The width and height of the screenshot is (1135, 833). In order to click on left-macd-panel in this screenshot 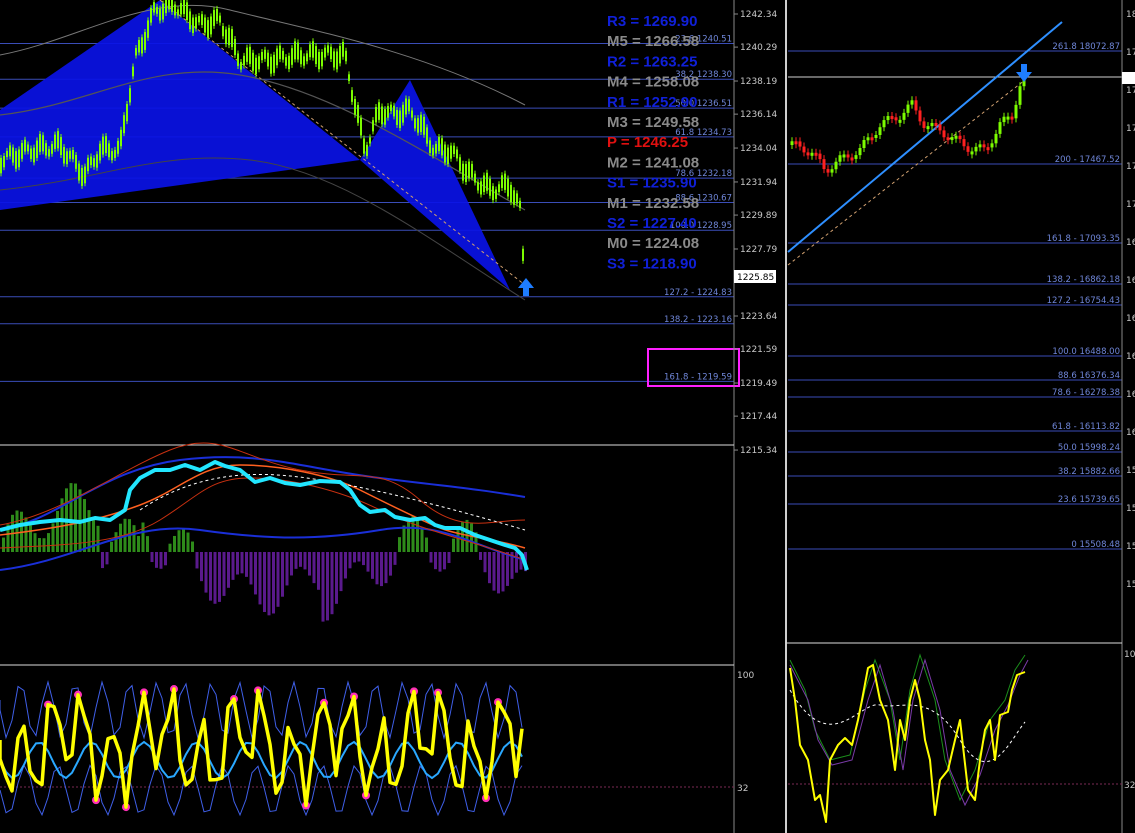, I will do `click(264, 532)`.